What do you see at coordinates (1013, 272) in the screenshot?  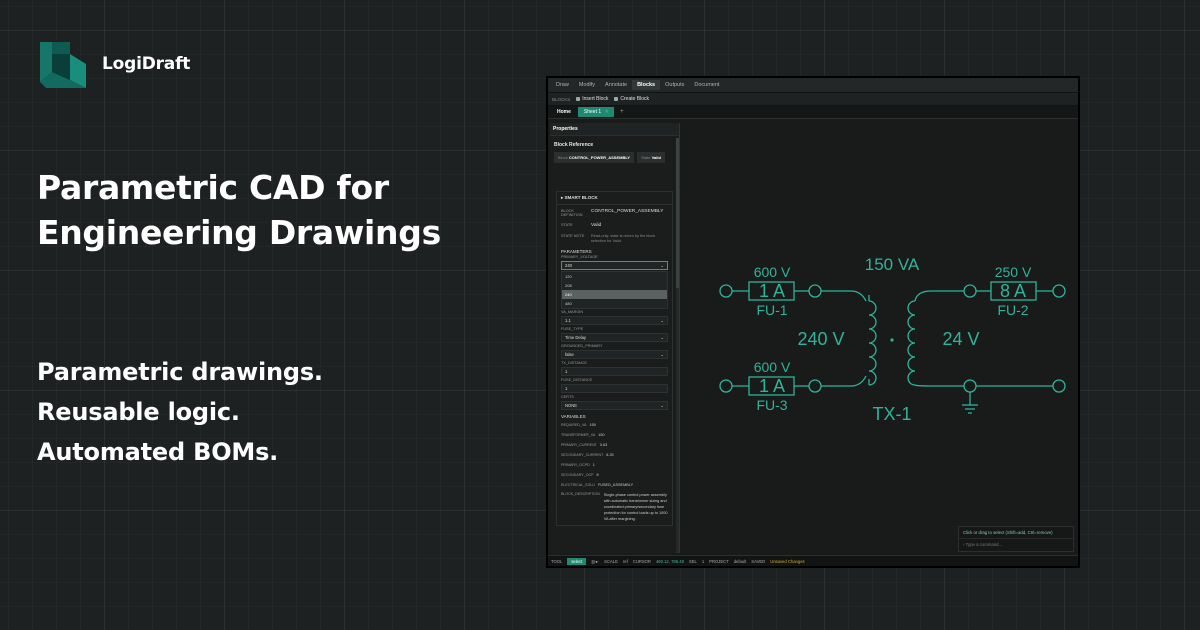 I see `fu2-voltage: 250 V` at bounding box center [1013, 272].